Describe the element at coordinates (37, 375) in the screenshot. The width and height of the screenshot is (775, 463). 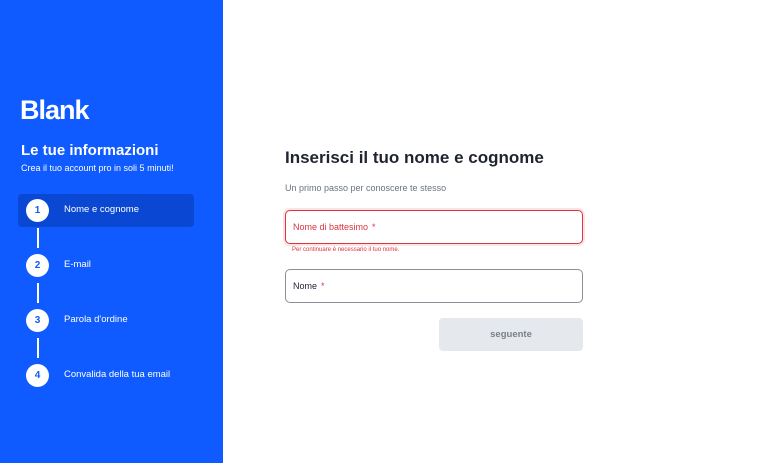
I see `step-number: 4` at that location.